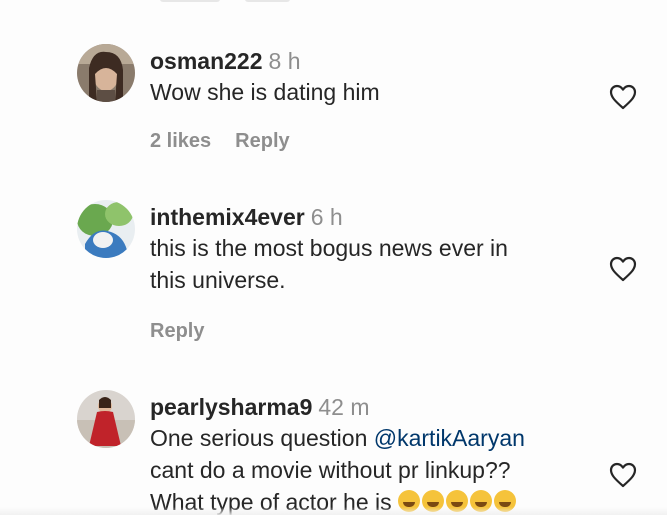  I want to click on comment-time: 42 m, so click(344, 407).